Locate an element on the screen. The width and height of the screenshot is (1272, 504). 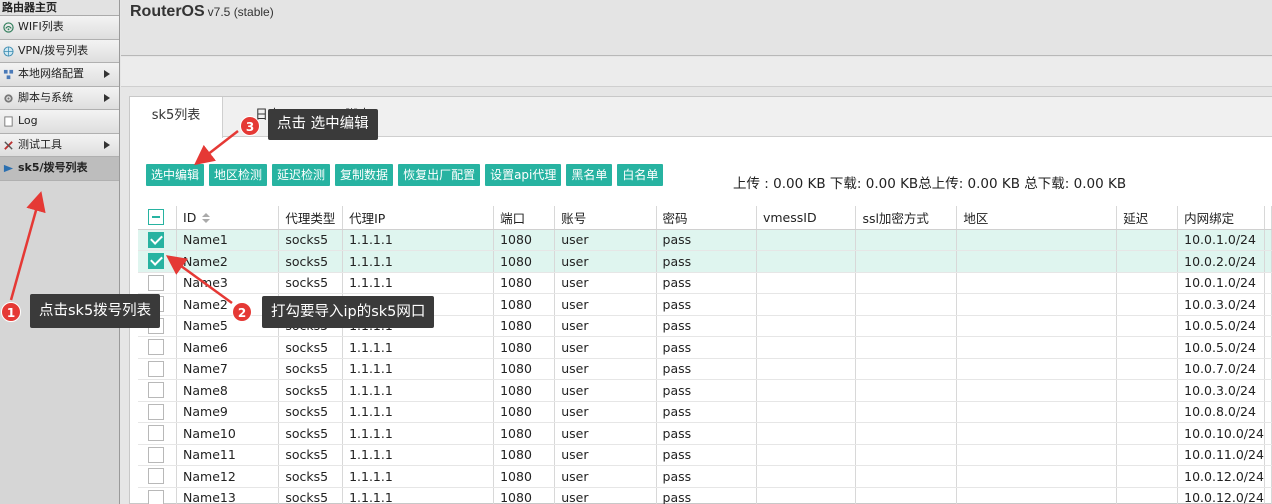
set-api-proxy-button: 设置api代理 is located at coordinates (523, 175).